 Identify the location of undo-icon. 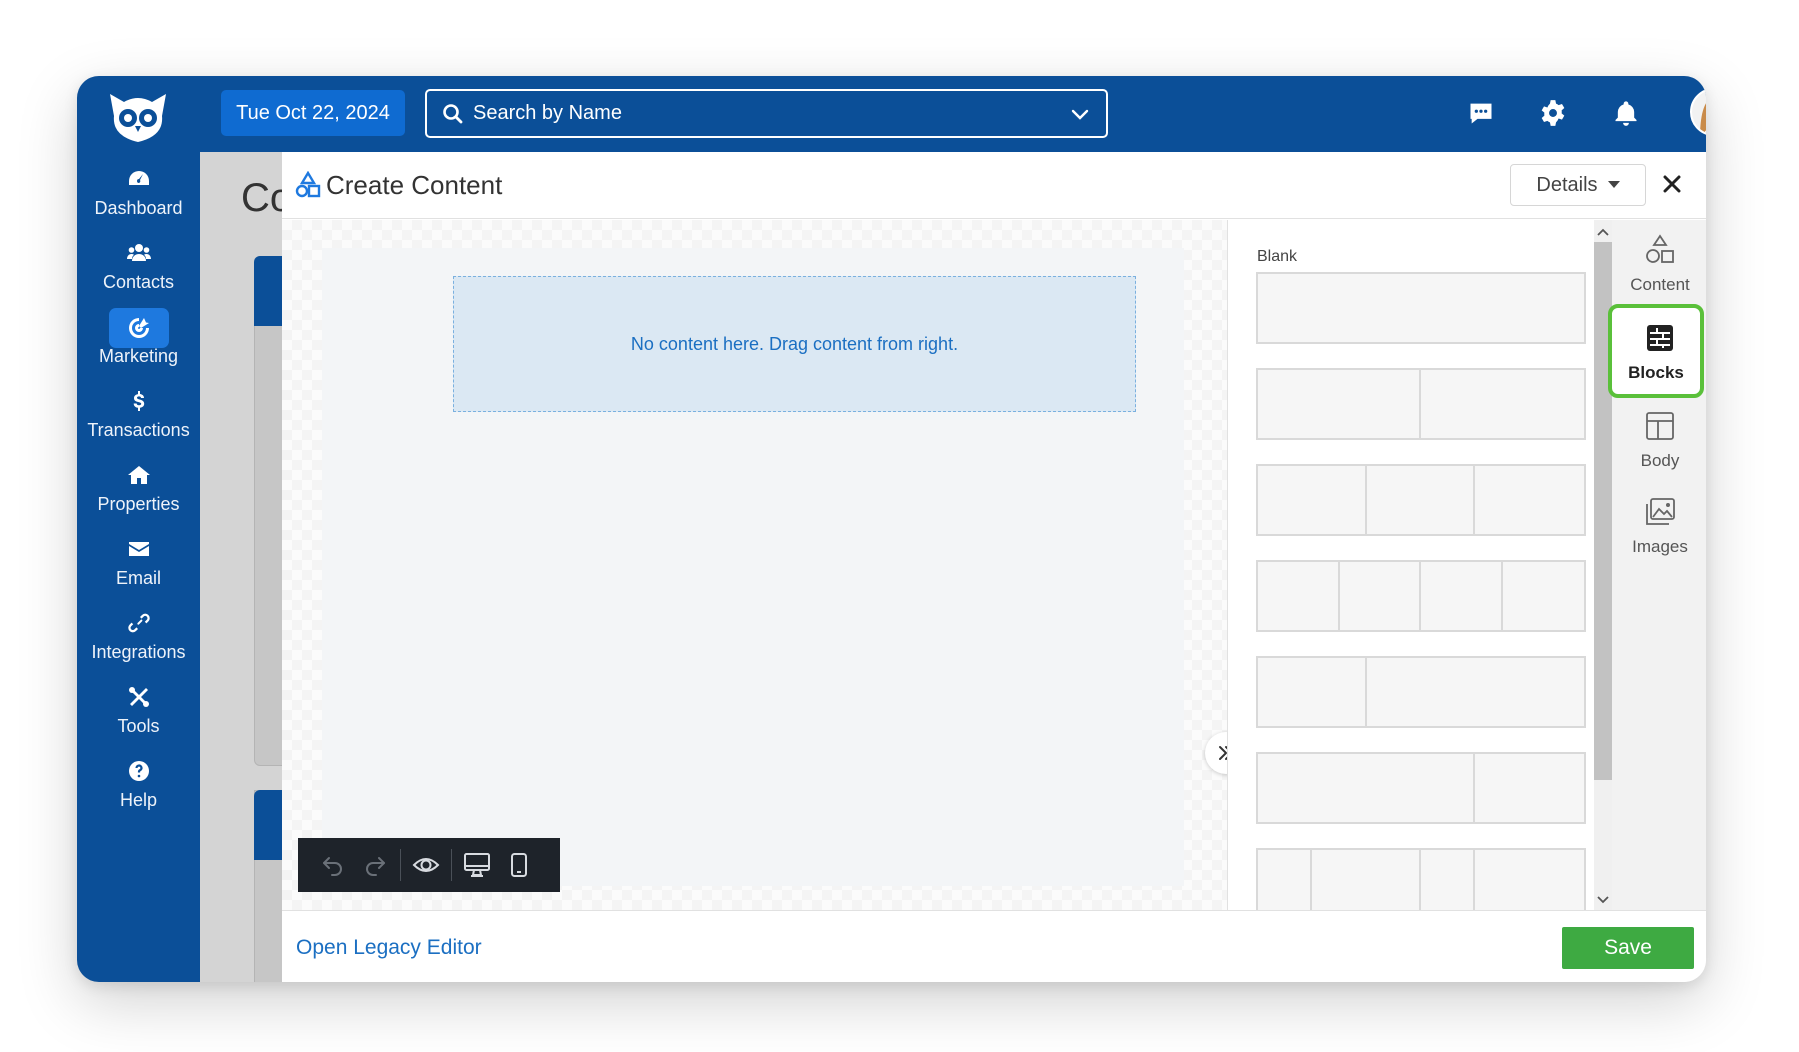
(332, 866).